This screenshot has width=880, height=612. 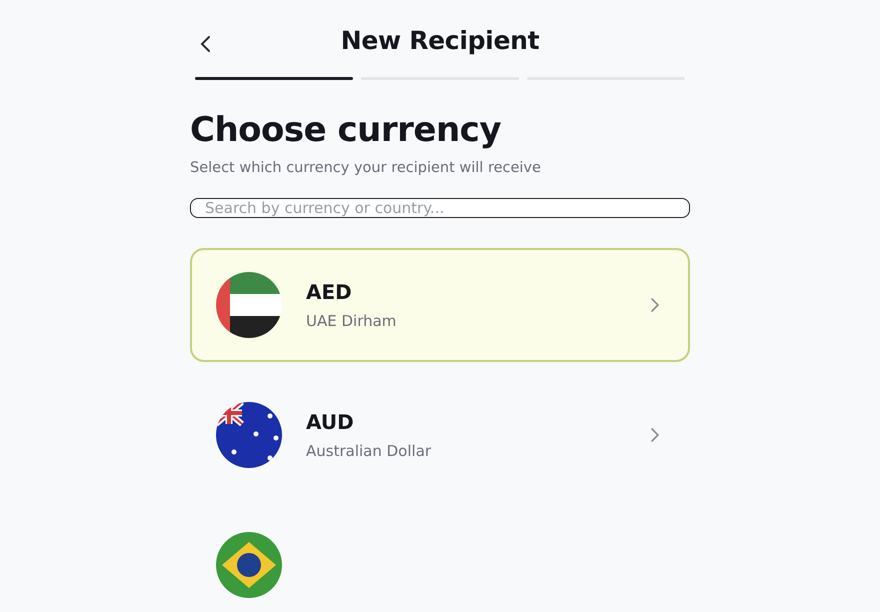 What do you see at coordinates (440, 40) in the screenshot?
I see `page-title: New Recipient` at bounding box center [440, 40].